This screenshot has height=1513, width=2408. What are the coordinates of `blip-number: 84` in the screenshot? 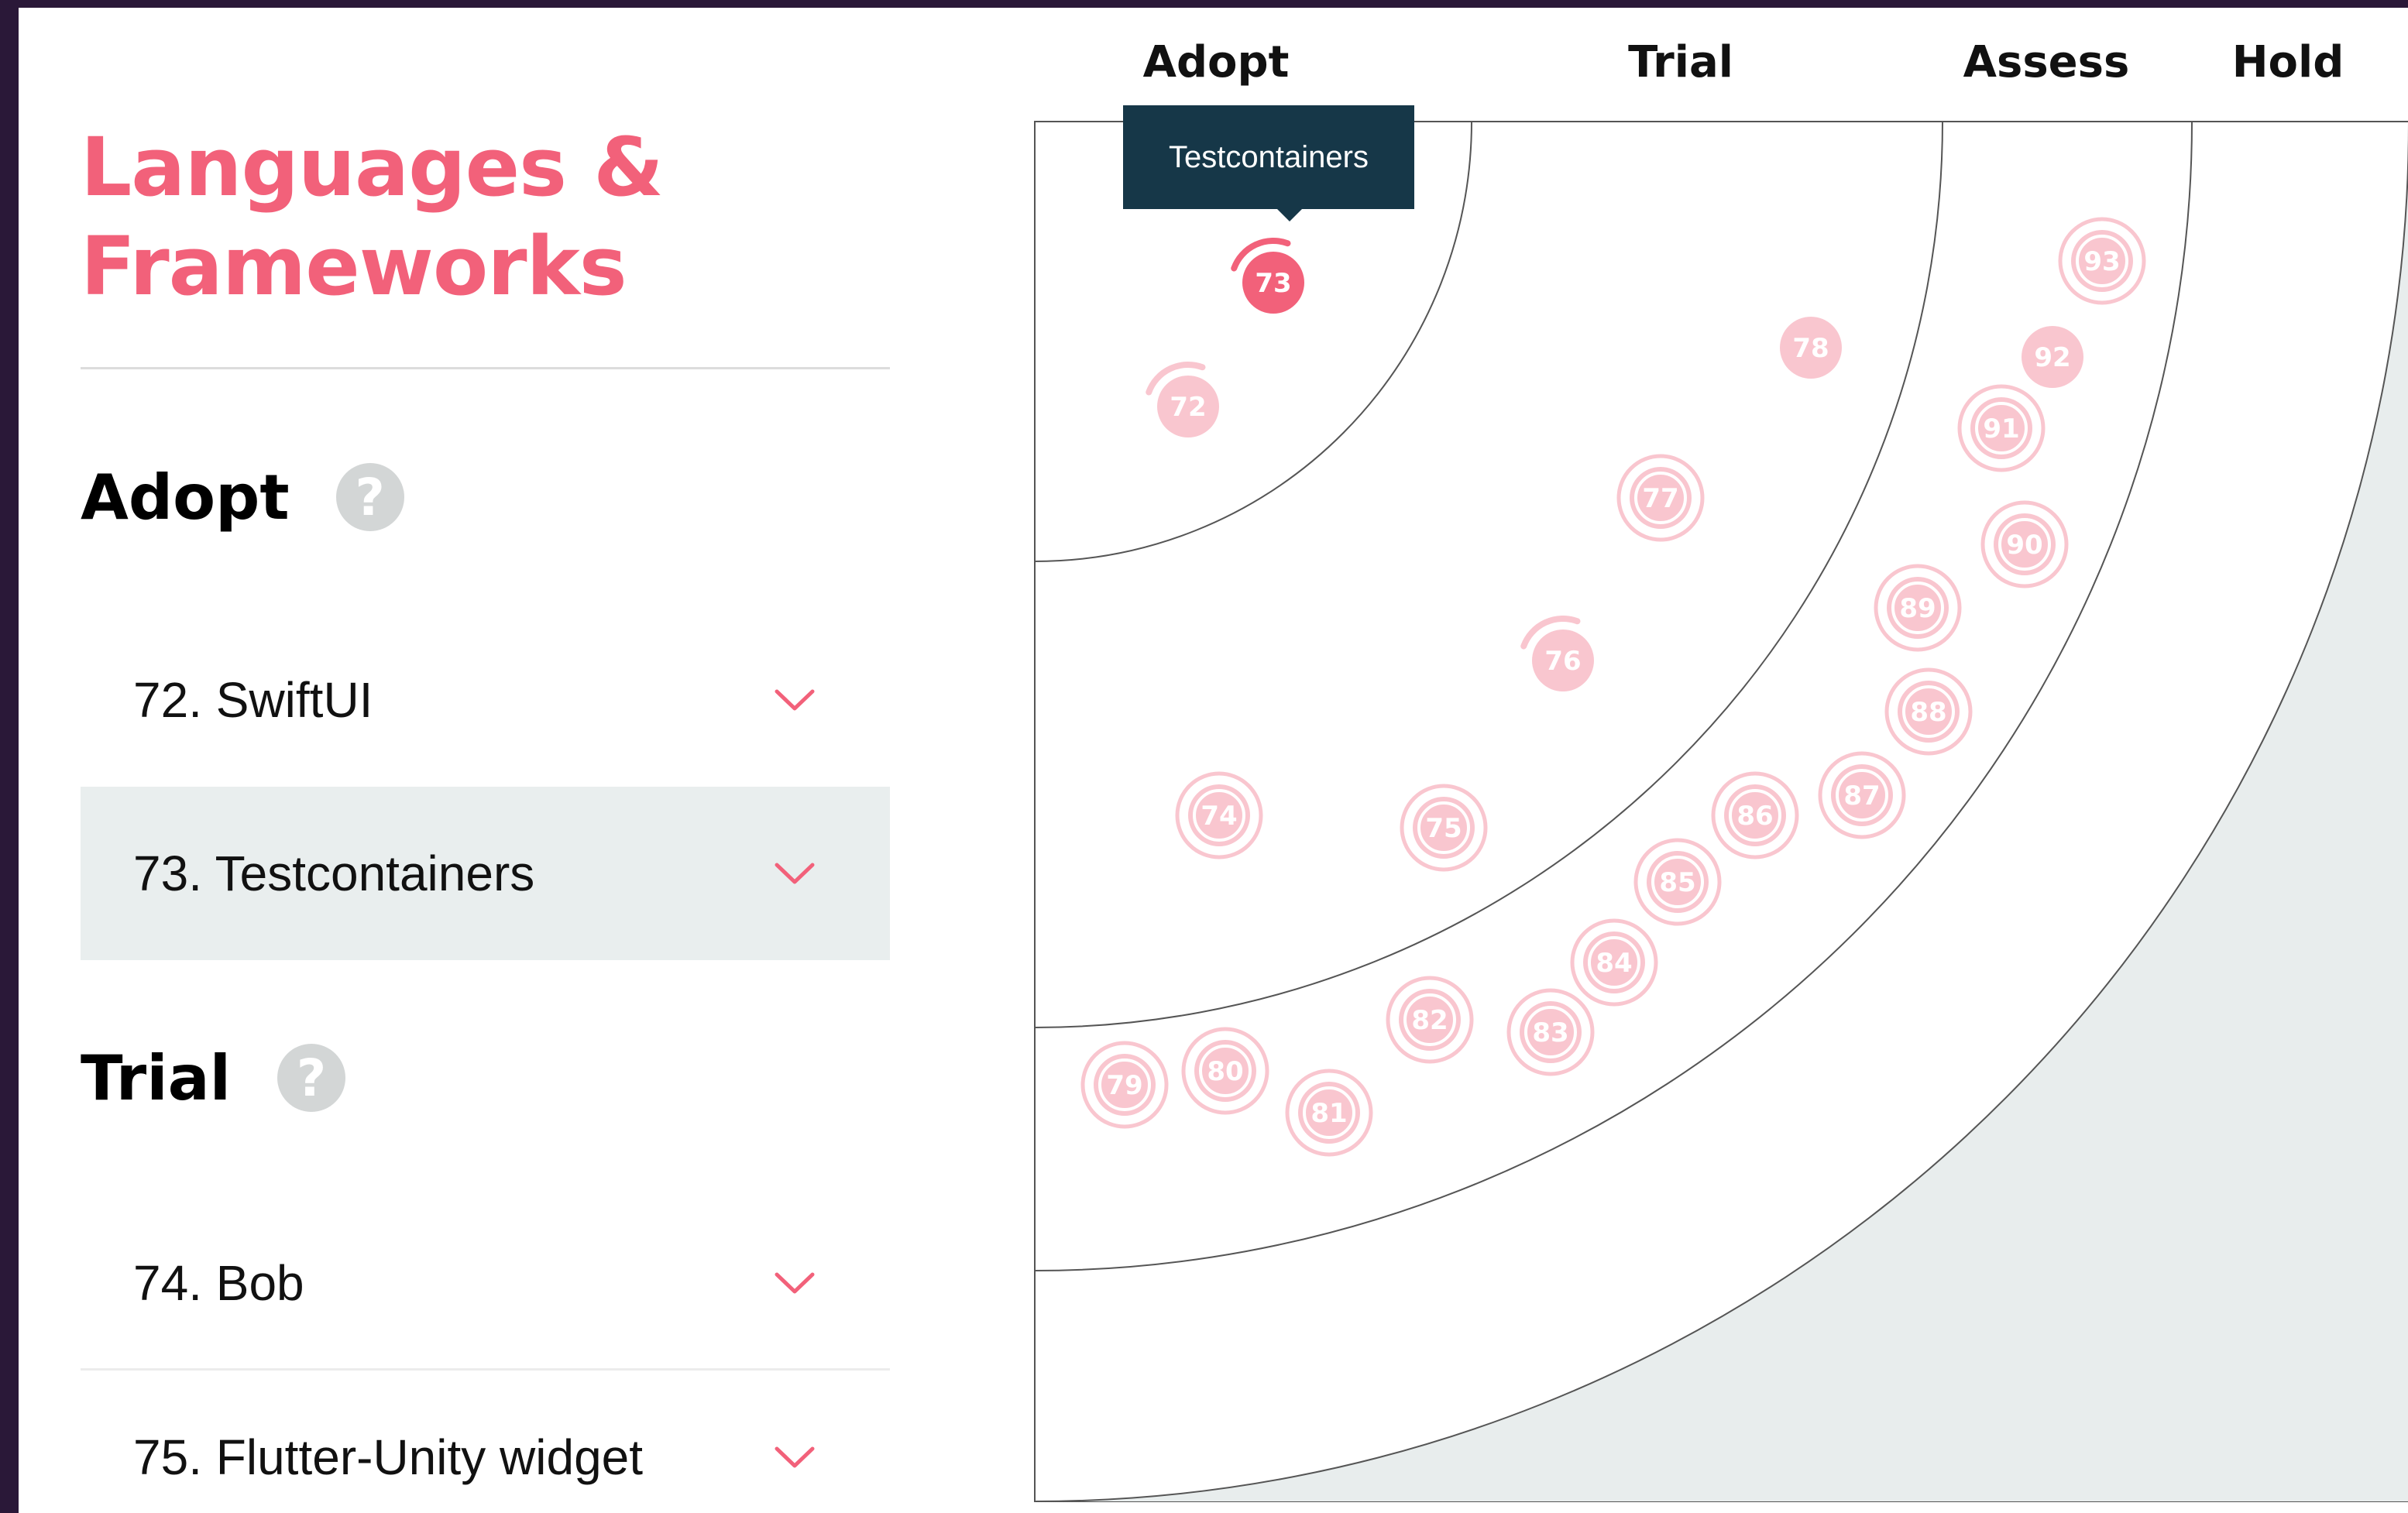 It's located at (1614, 963).